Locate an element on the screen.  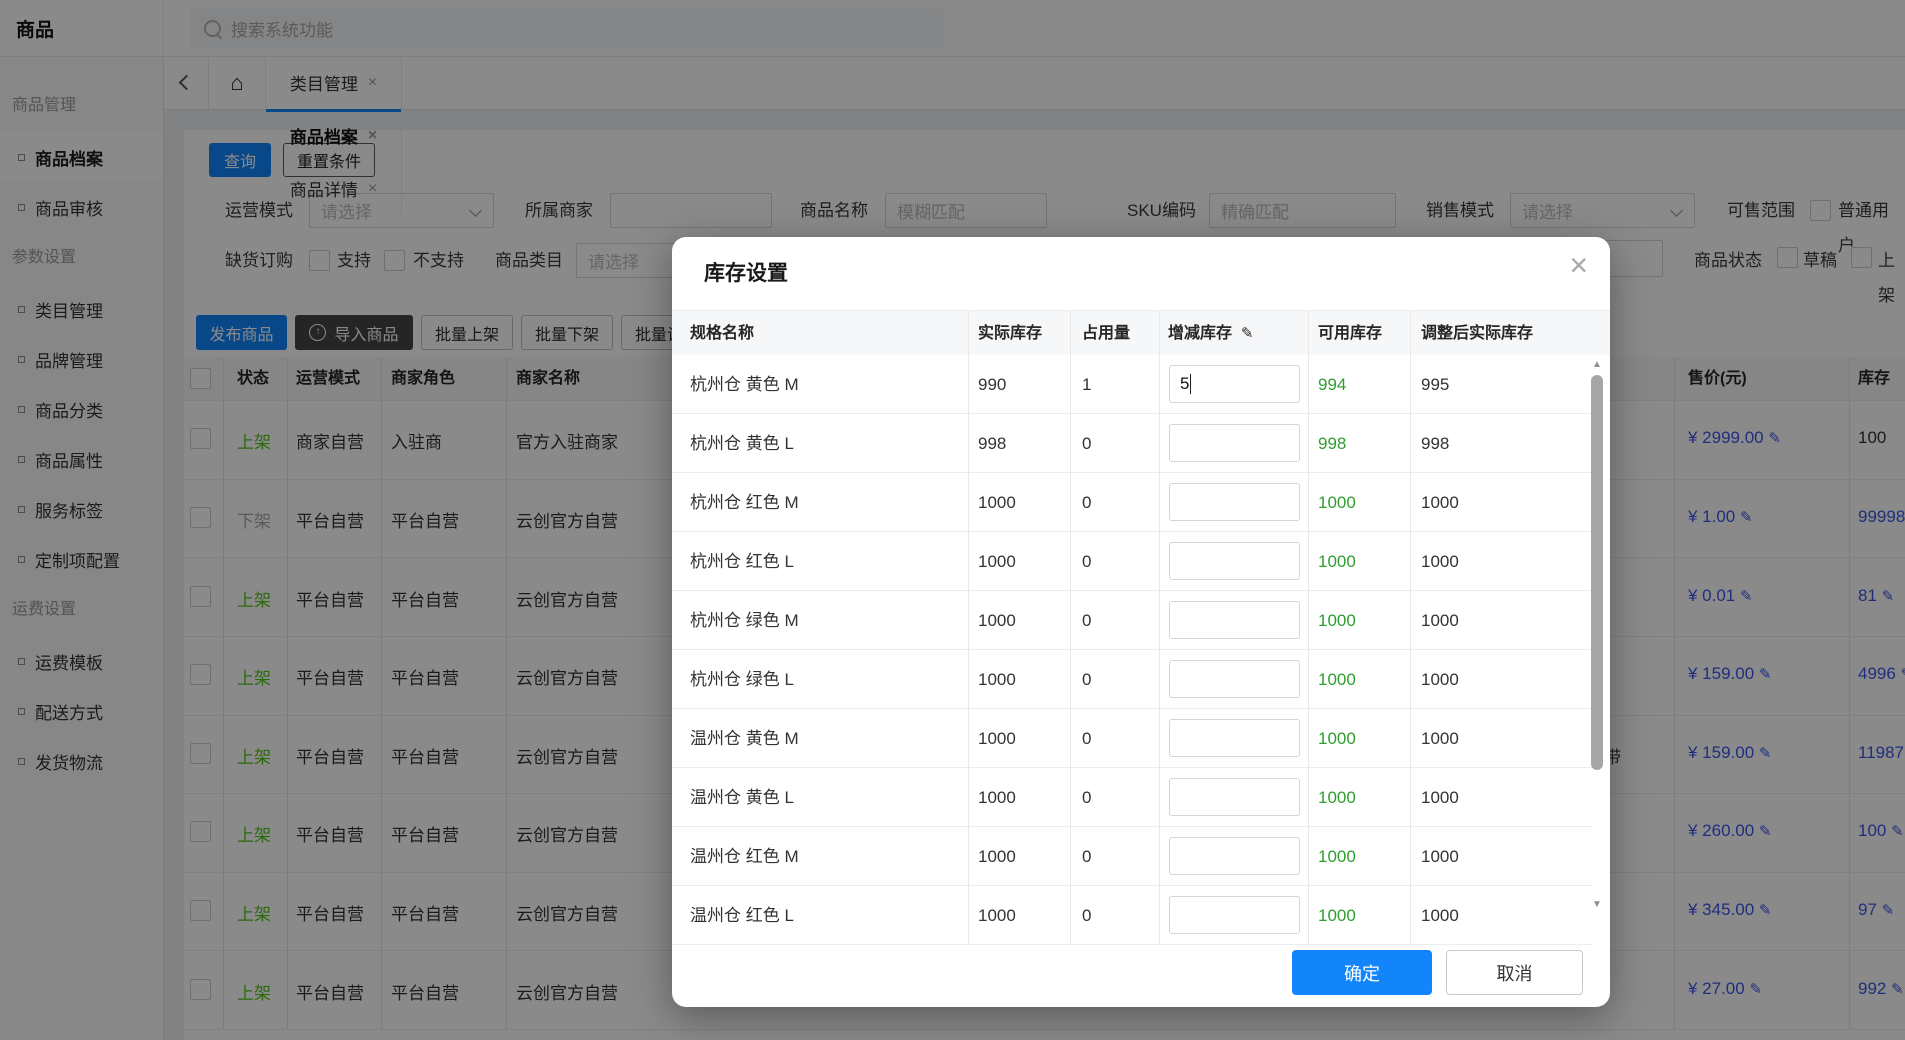
spec-name-cell: 杭州仓 红色 L is located at coordinates (742, 561).